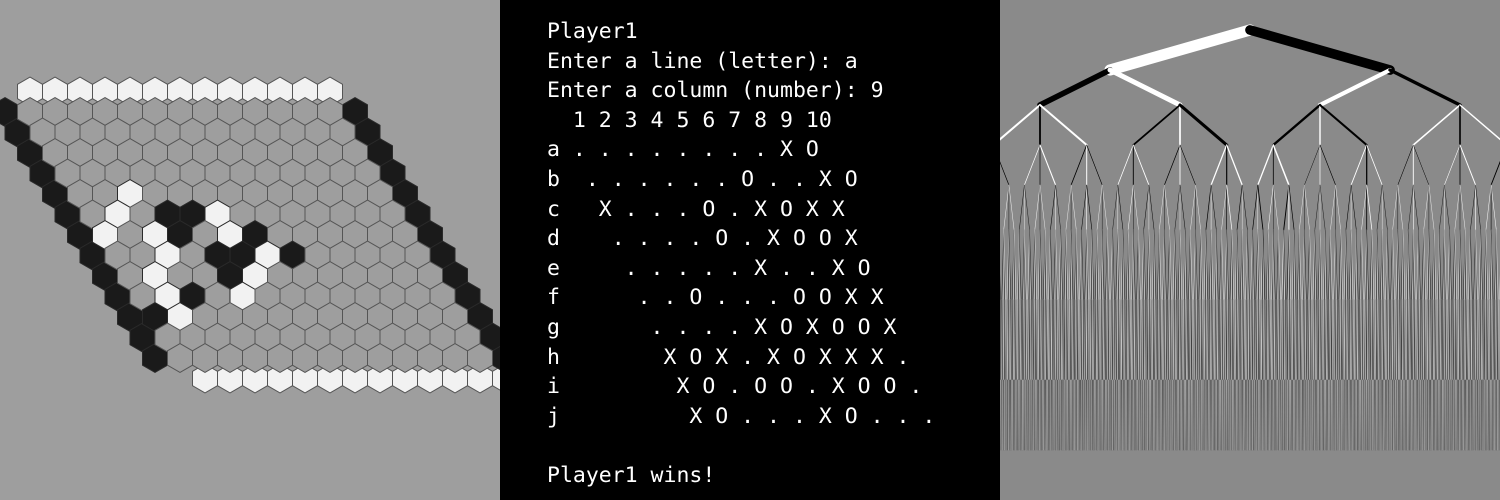  What do you see at coordinates (683, 150) in the screenshot?
I see `terminal-board-row: a . . . . . . . . X O` at bounding box center [683, 150].